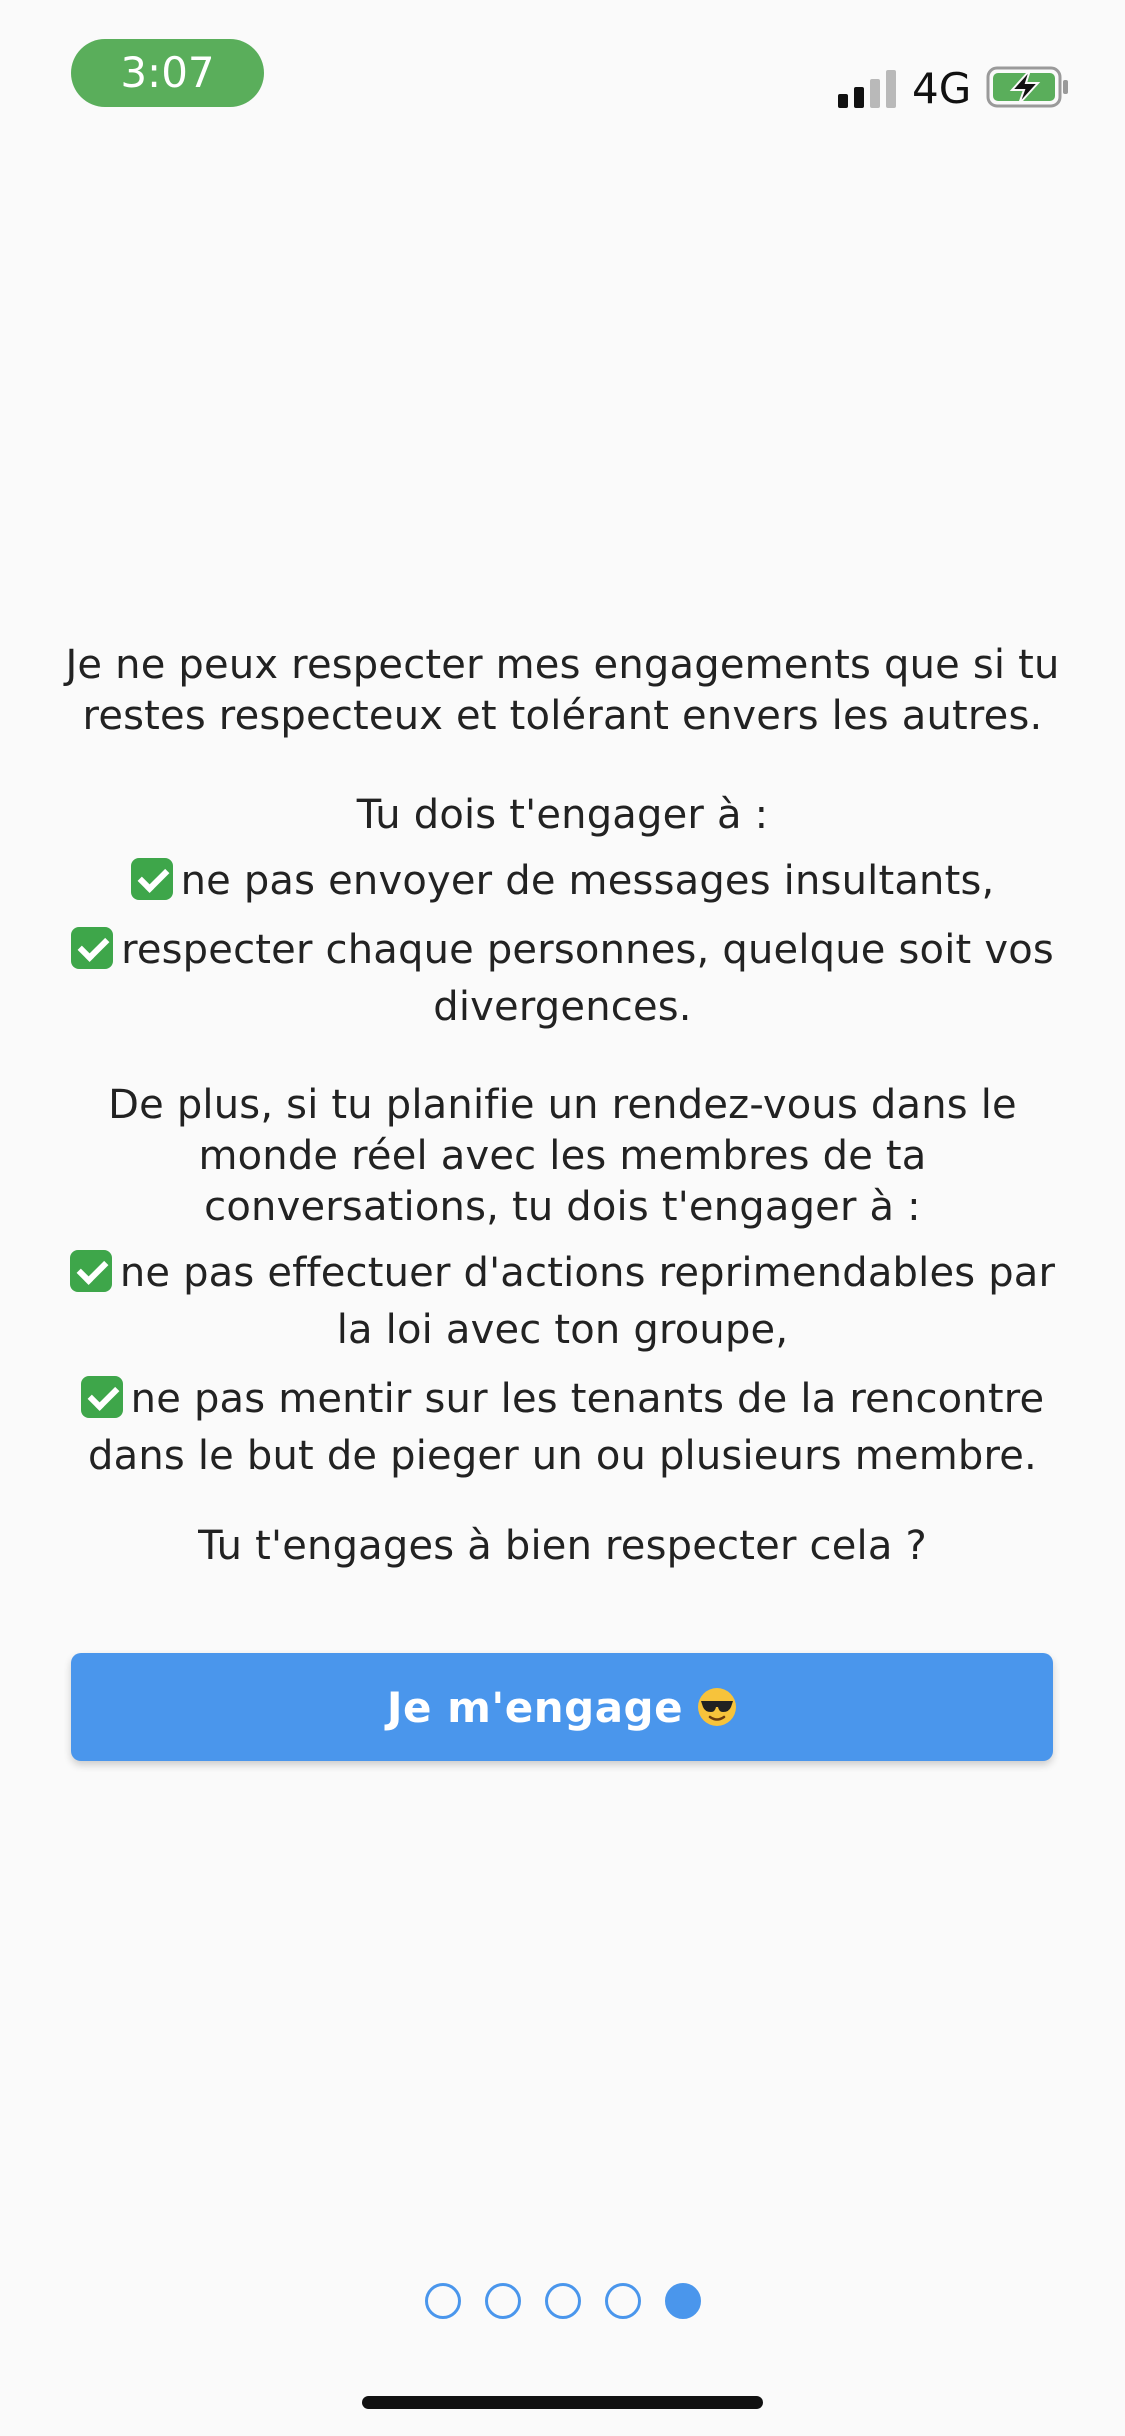  What do you see at coordinates (167, 73) in the screenshot?
I see `status-time: 3:07` at bounding box center [167, 73].